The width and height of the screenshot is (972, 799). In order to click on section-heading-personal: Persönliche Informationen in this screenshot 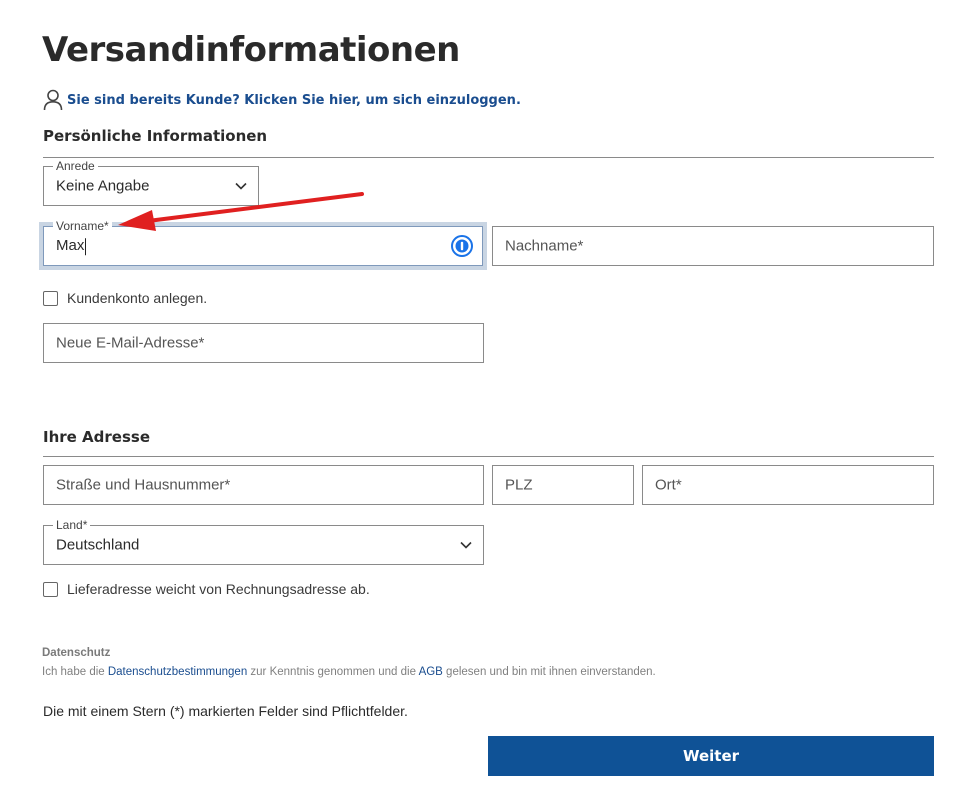, I will do `click(155, 136)`.